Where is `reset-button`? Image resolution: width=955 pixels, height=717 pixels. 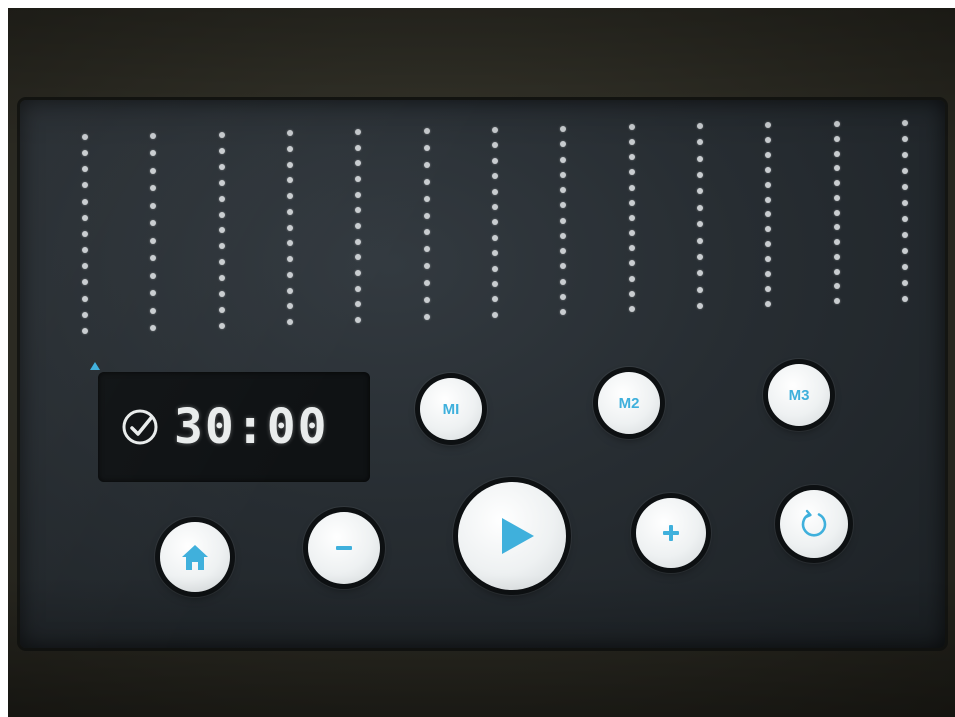
reset-button is located at coordinates (814, 524).